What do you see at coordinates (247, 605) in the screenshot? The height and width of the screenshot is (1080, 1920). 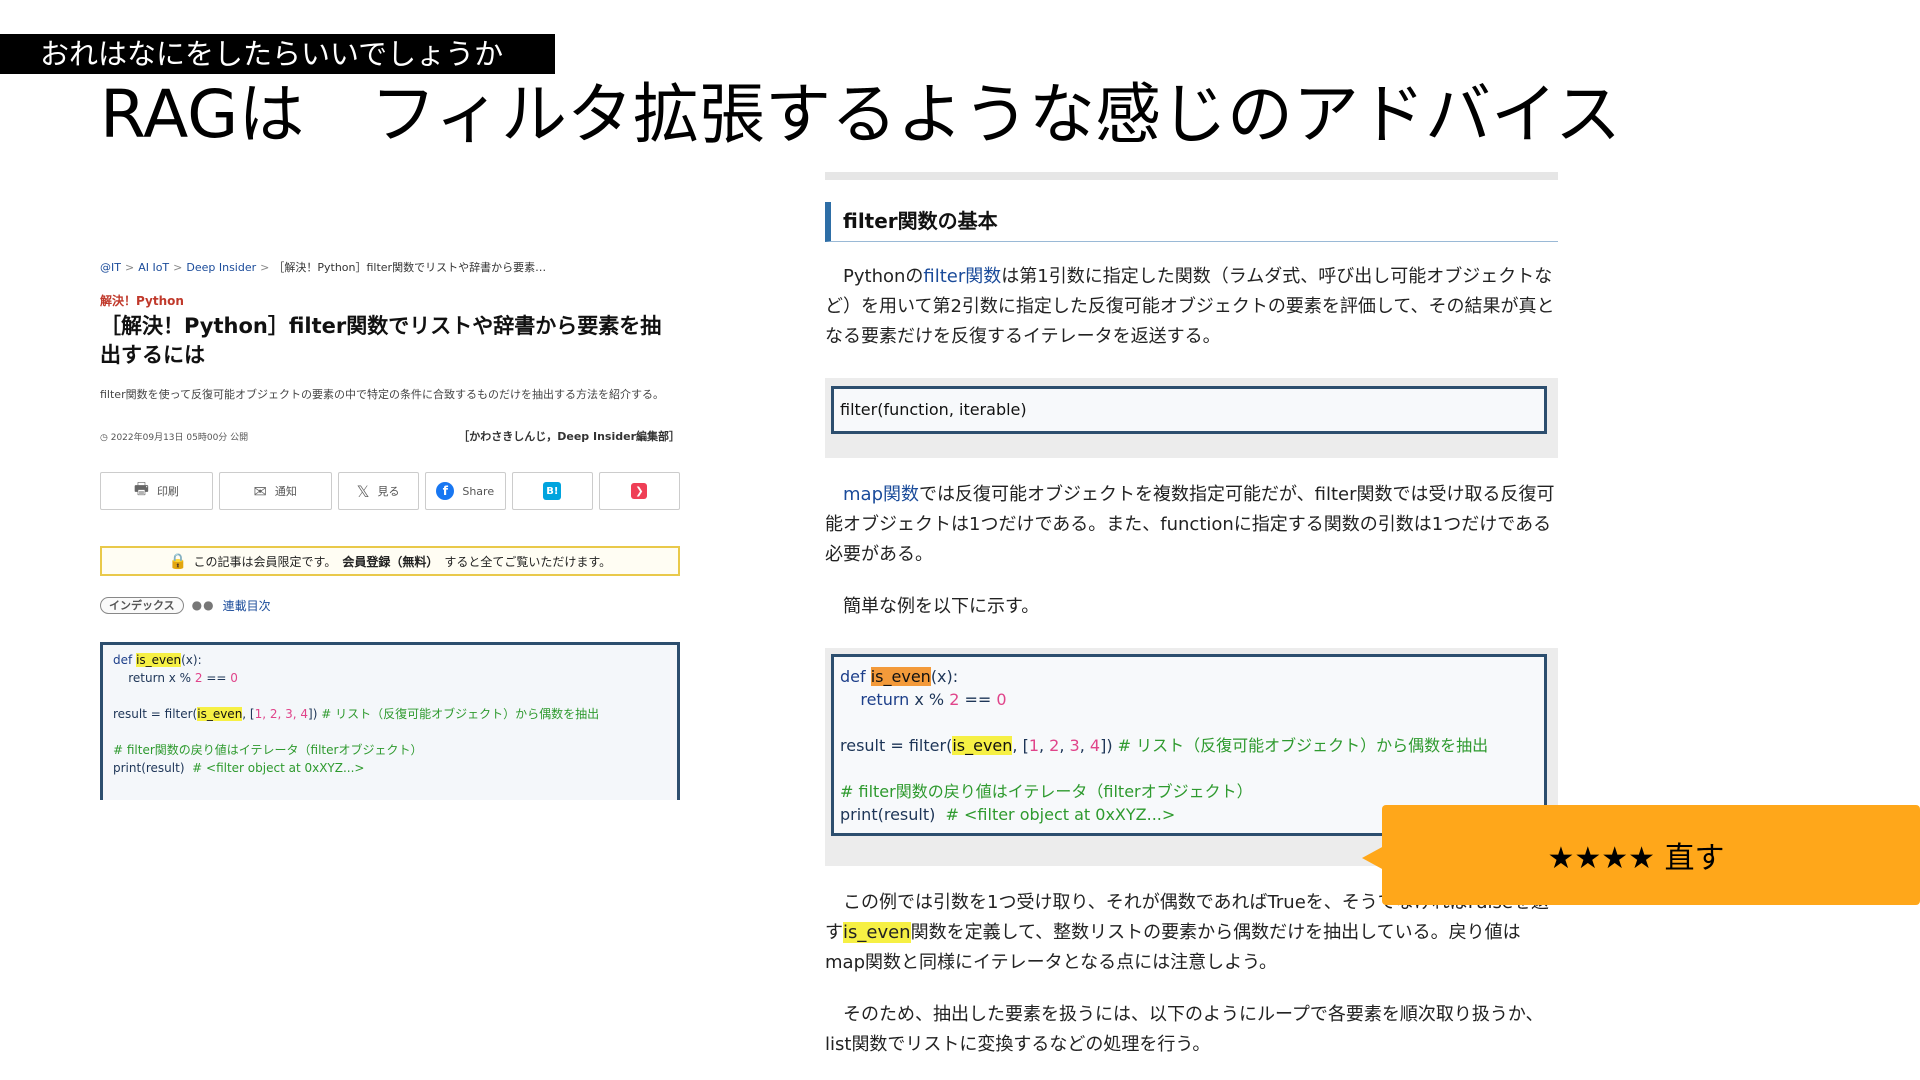 I see `series-index-link: 連載目次` at bounding box center [247, 605].